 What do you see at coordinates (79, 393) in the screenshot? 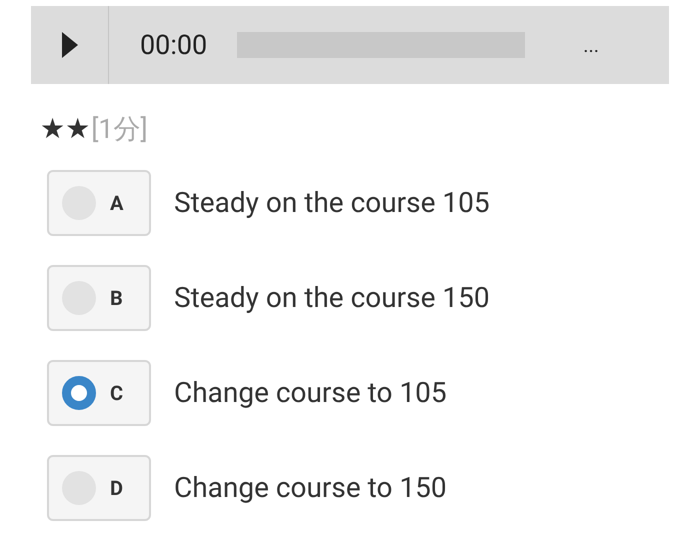
I see `radio-selected-icon` at bounding box center [79, 393].